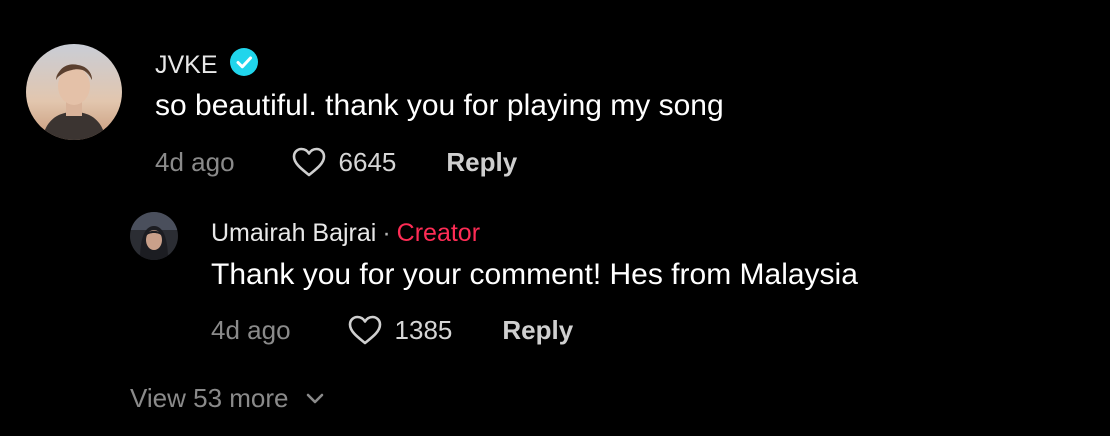 The width and height of the screenshot is (1110, 436). Describe the element at coordinates (315, 398) in the screenshot. I see `chevron-down-icon` at that location.